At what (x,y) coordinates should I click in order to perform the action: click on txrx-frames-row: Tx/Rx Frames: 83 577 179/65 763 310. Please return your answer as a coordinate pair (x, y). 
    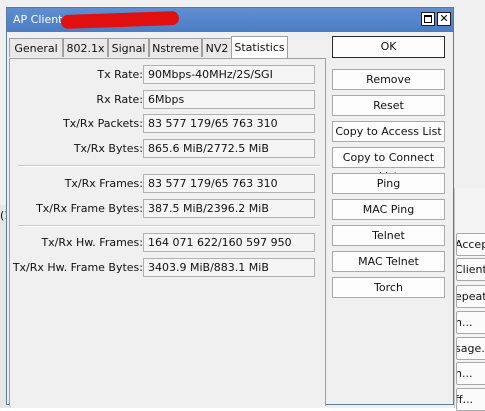
    Looking at the image, I should click on (168, 183).